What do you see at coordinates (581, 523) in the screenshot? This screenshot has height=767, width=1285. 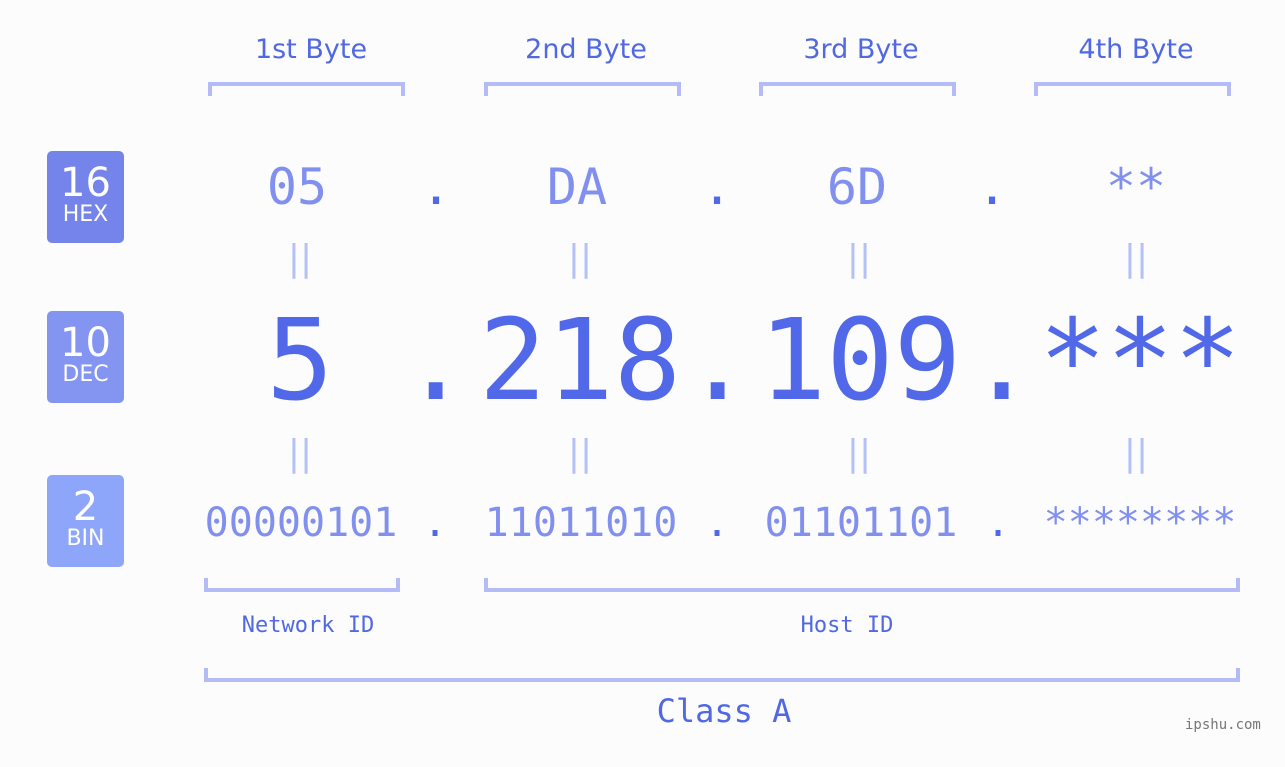 I see `bin-value-2: 11011010` at bounding box center [581, 523].